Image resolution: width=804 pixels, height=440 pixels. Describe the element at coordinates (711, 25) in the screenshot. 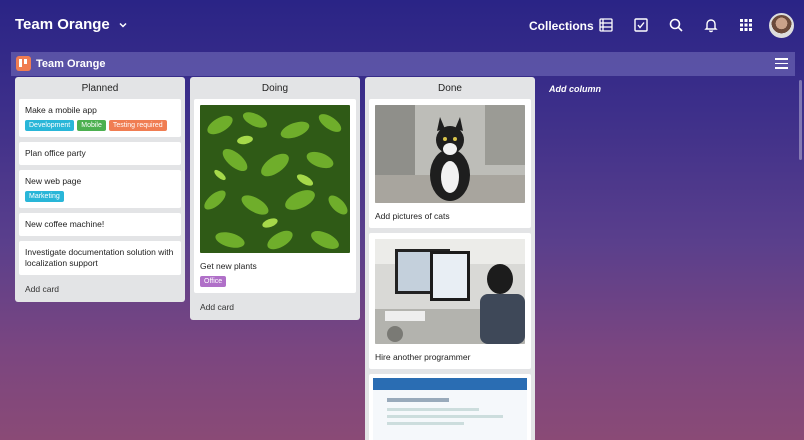

I see `bell-icon` at that location.